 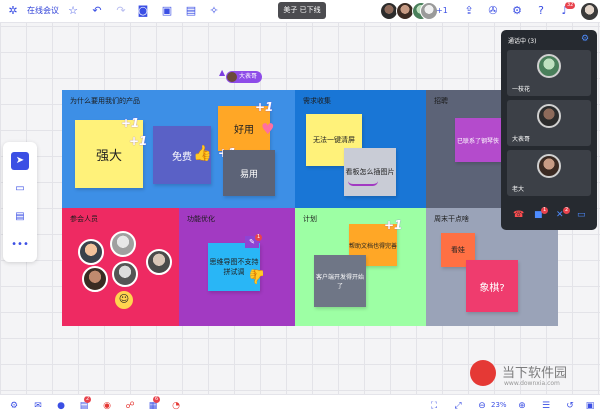 What do you see at coordinates (483, 373) in the screenshot?
I see `watermark-logo-icon` at bounding box center [483, 373].